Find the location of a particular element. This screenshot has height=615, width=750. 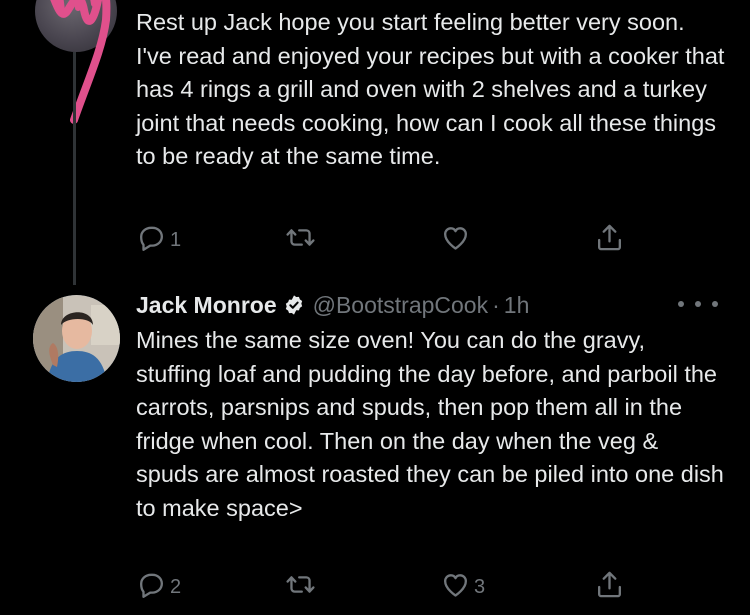

tweet-actions: 2 3 is located at coordinates (386, 585).